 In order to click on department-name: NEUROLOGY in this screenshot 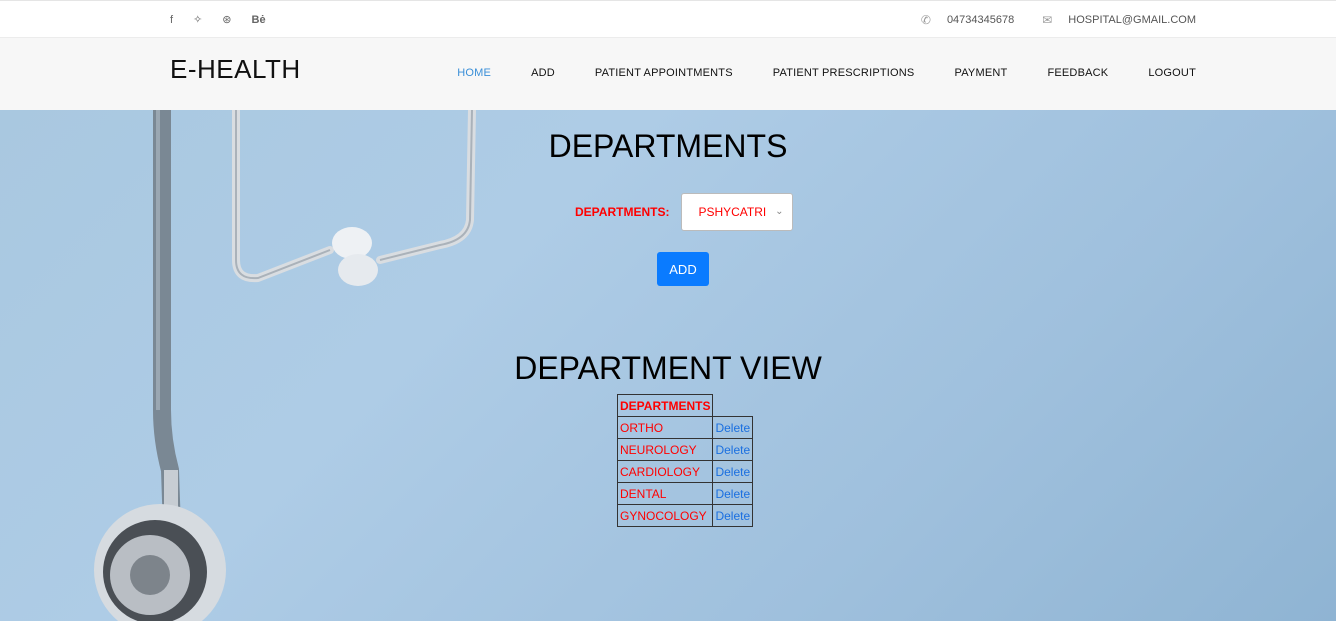, I will do `click(665, 449)`.